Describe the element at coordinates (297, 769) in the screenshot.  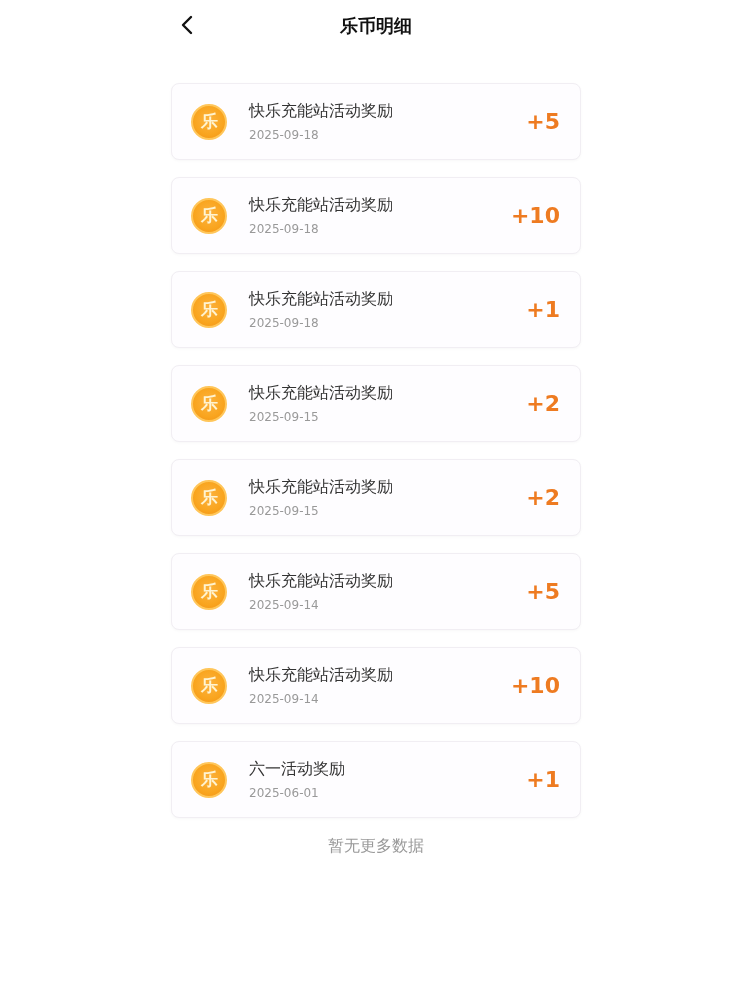
I see `record-title: 六一活动奖励` at that location.